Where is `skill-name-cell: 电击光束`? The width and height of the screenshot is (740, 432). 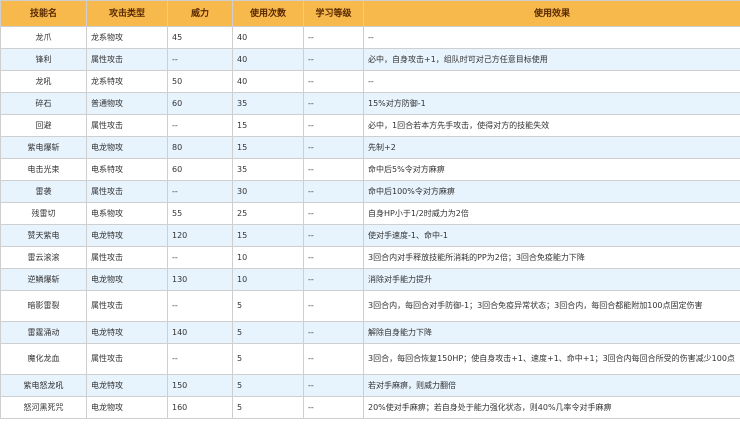
skill-name-cell: 电击光束 is located at coordinates (43, 169).